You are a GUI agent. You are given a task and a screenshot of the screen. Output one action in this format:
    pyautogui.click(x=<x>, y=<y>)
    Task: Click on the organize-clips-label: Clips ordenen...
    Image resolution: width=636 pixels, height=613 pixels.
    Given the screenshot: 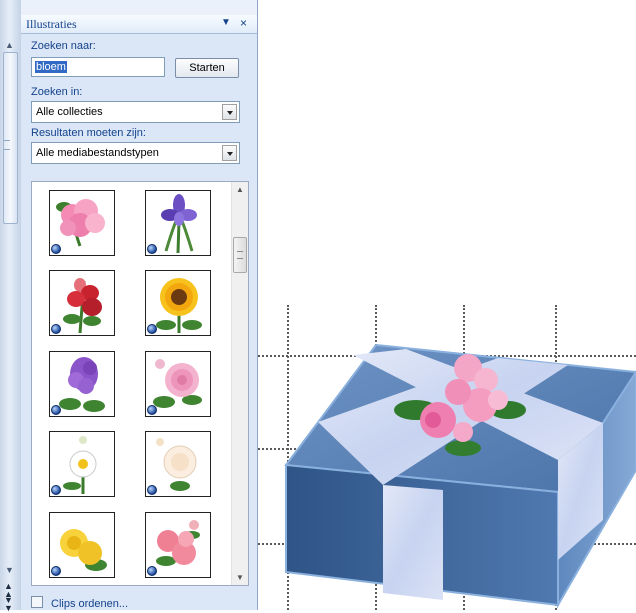 What is the action you would take?
    pyautogui.click(x=90, y=604)
    